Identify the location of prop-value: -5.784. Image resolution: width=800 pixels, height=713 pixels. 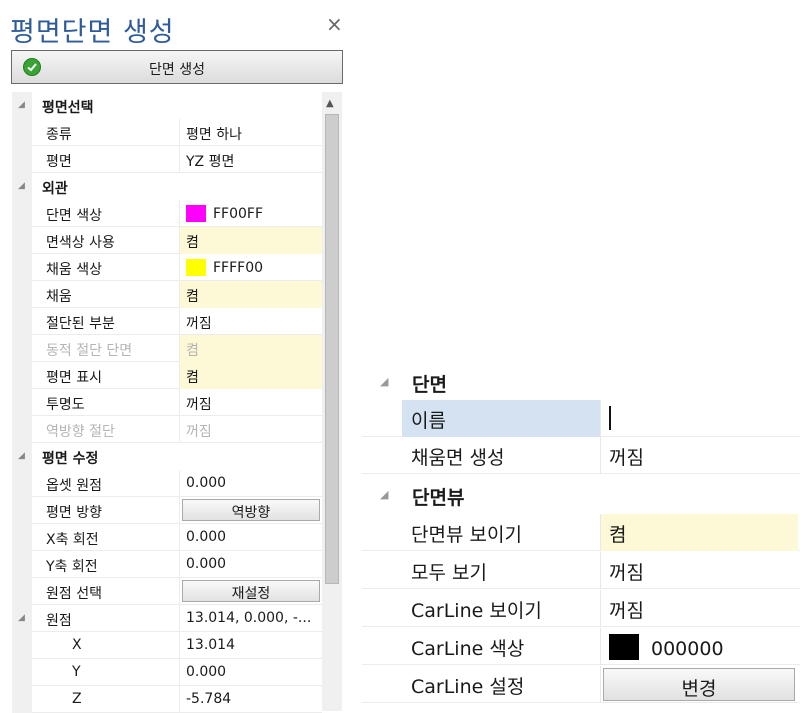
(250, 699).